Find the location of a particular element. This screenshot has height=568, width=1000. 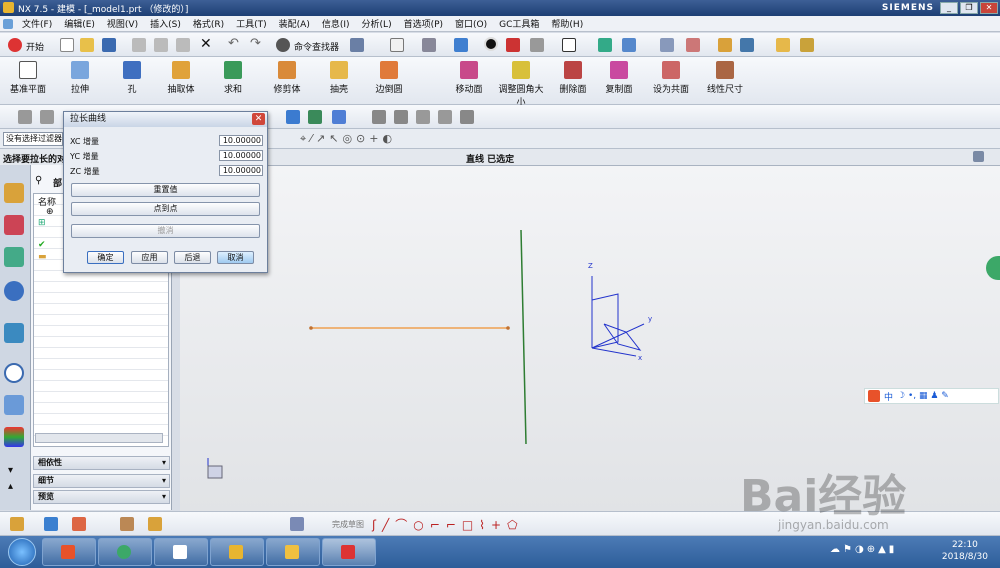

pattern-icon is located at coordinates (155, 524).